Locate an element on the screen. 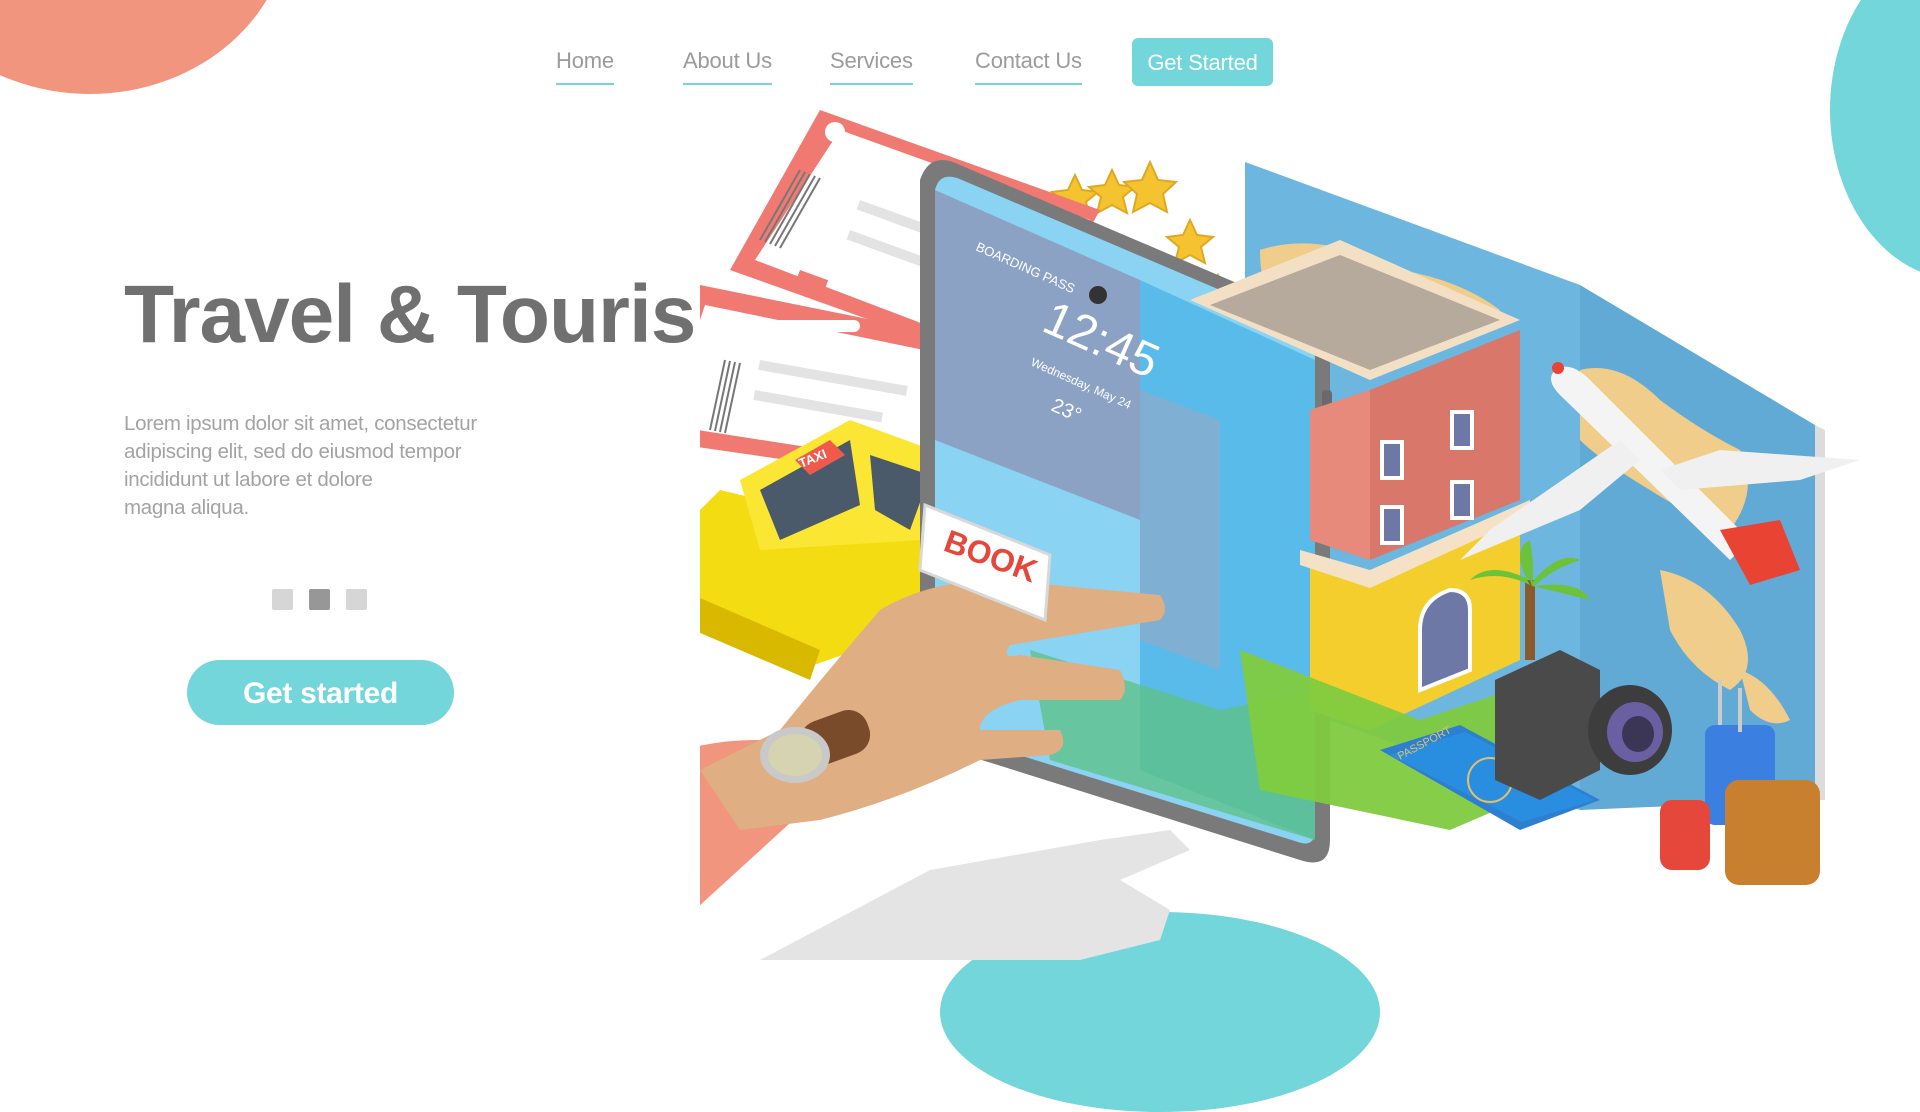 The image size is (1920, 1112). description-line: adipiscing elit, sed do eiusmod tempor is located at coordinates (293, 451).